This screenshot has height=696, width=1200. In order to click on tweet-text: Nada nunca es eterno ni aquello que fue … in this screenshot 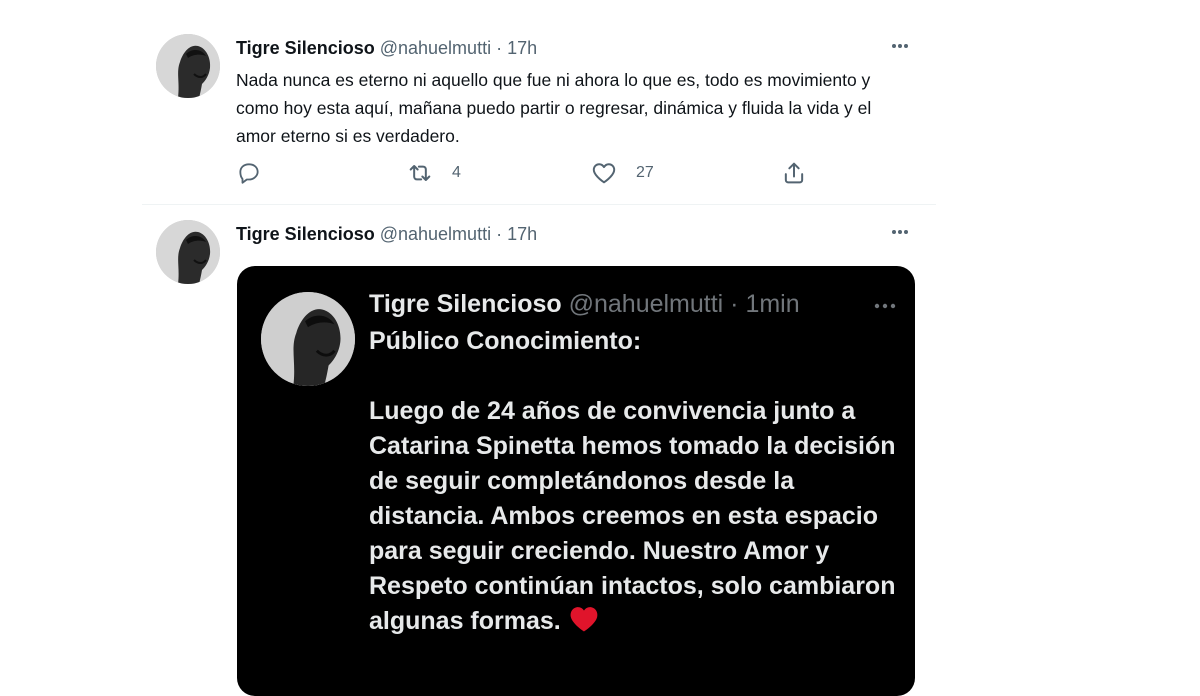, I will do `click(554, 108)`.